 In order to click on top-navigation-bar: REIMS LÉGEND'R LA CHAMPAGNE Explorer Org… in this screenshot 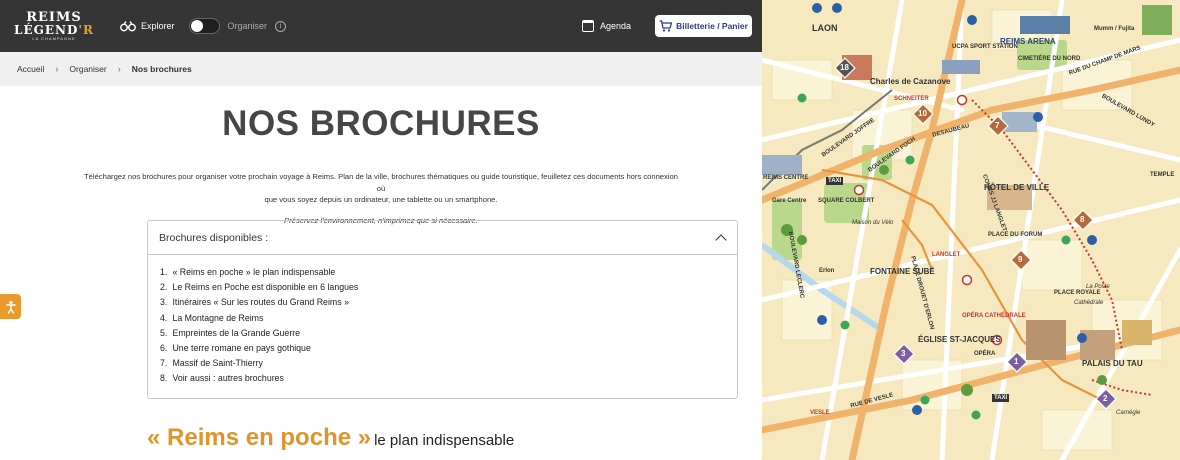, I will do `click(381, 26)`.